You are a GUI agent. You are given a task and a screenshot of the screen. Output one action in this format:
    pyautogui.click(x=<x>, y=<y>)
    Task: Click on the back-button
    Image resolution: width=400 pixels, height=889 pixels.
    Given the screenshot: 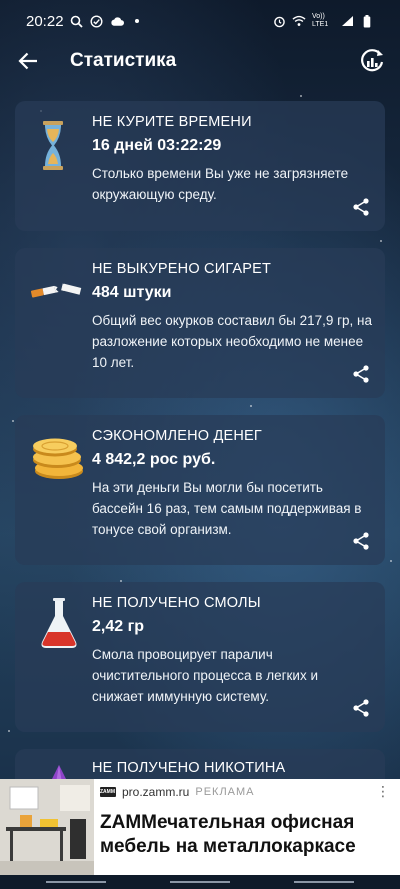 What is the action you would take?
    pyautogui.click(x=28, y=61)
    